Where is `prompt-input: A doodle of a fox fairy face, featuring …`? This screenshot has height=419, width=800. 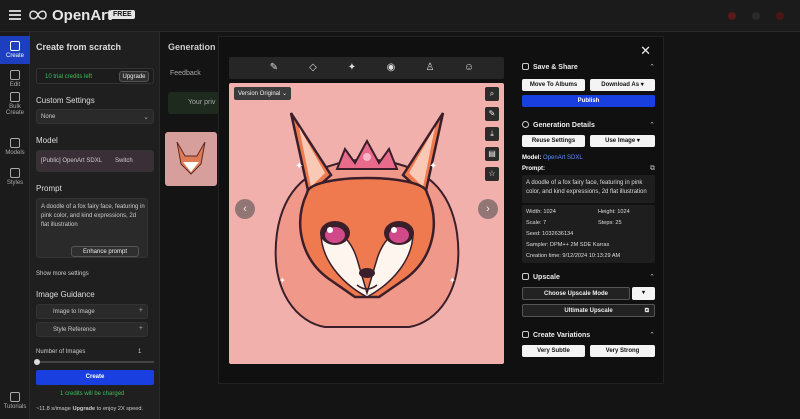
prompt-input: A doodle of a fox fairy face, featuring … is located at coordinates (92, 228).